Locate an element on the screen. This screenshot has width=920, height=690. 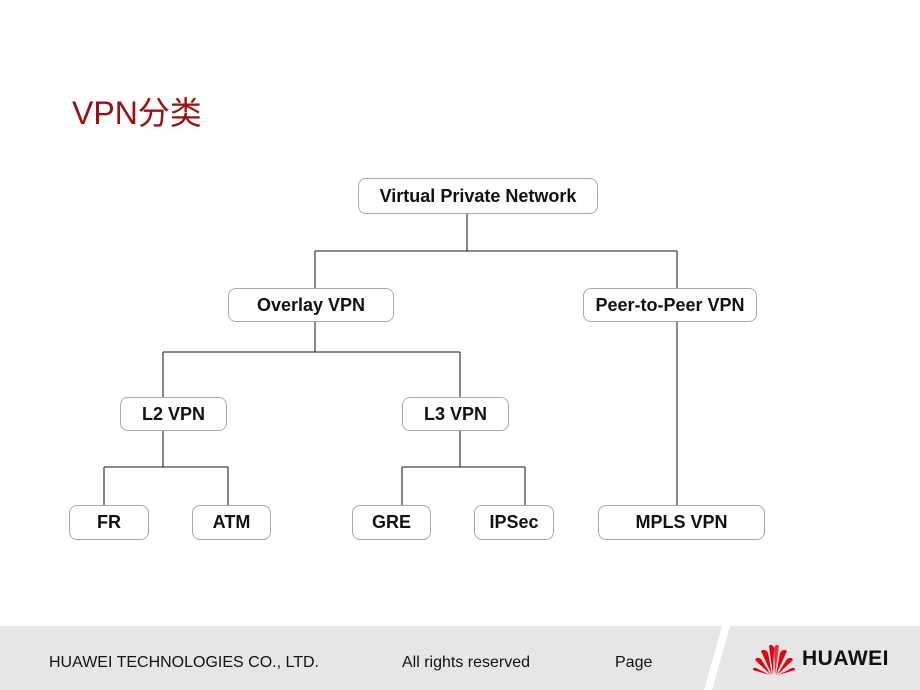
node-atm: ATM is located at coordinates (231, 522).